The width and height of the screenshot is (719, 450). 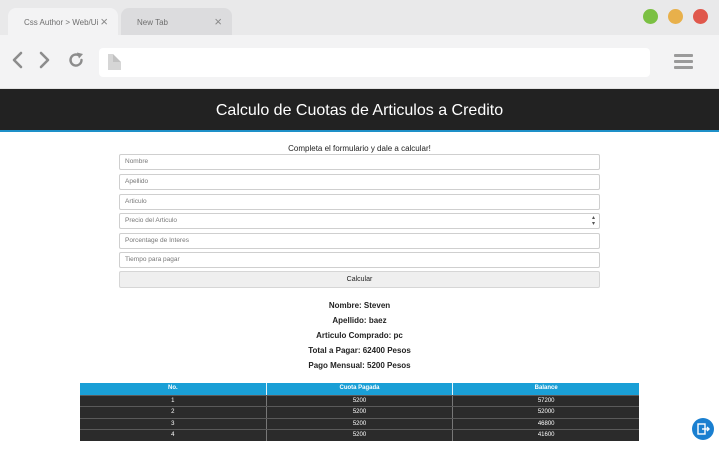 I want to click on exit-icon, so click(x=703, y=429).